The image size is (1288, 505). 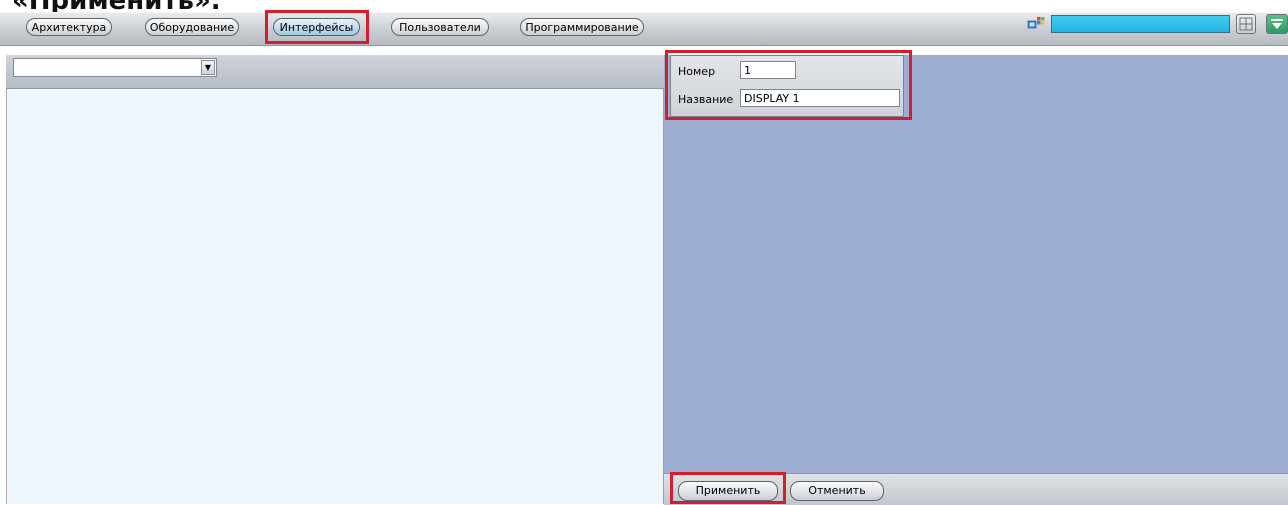 What do you see at coordinates (1140, 24) in the screenshot?
I see `toolbar-search-input` at bounding box center [1140, 24].